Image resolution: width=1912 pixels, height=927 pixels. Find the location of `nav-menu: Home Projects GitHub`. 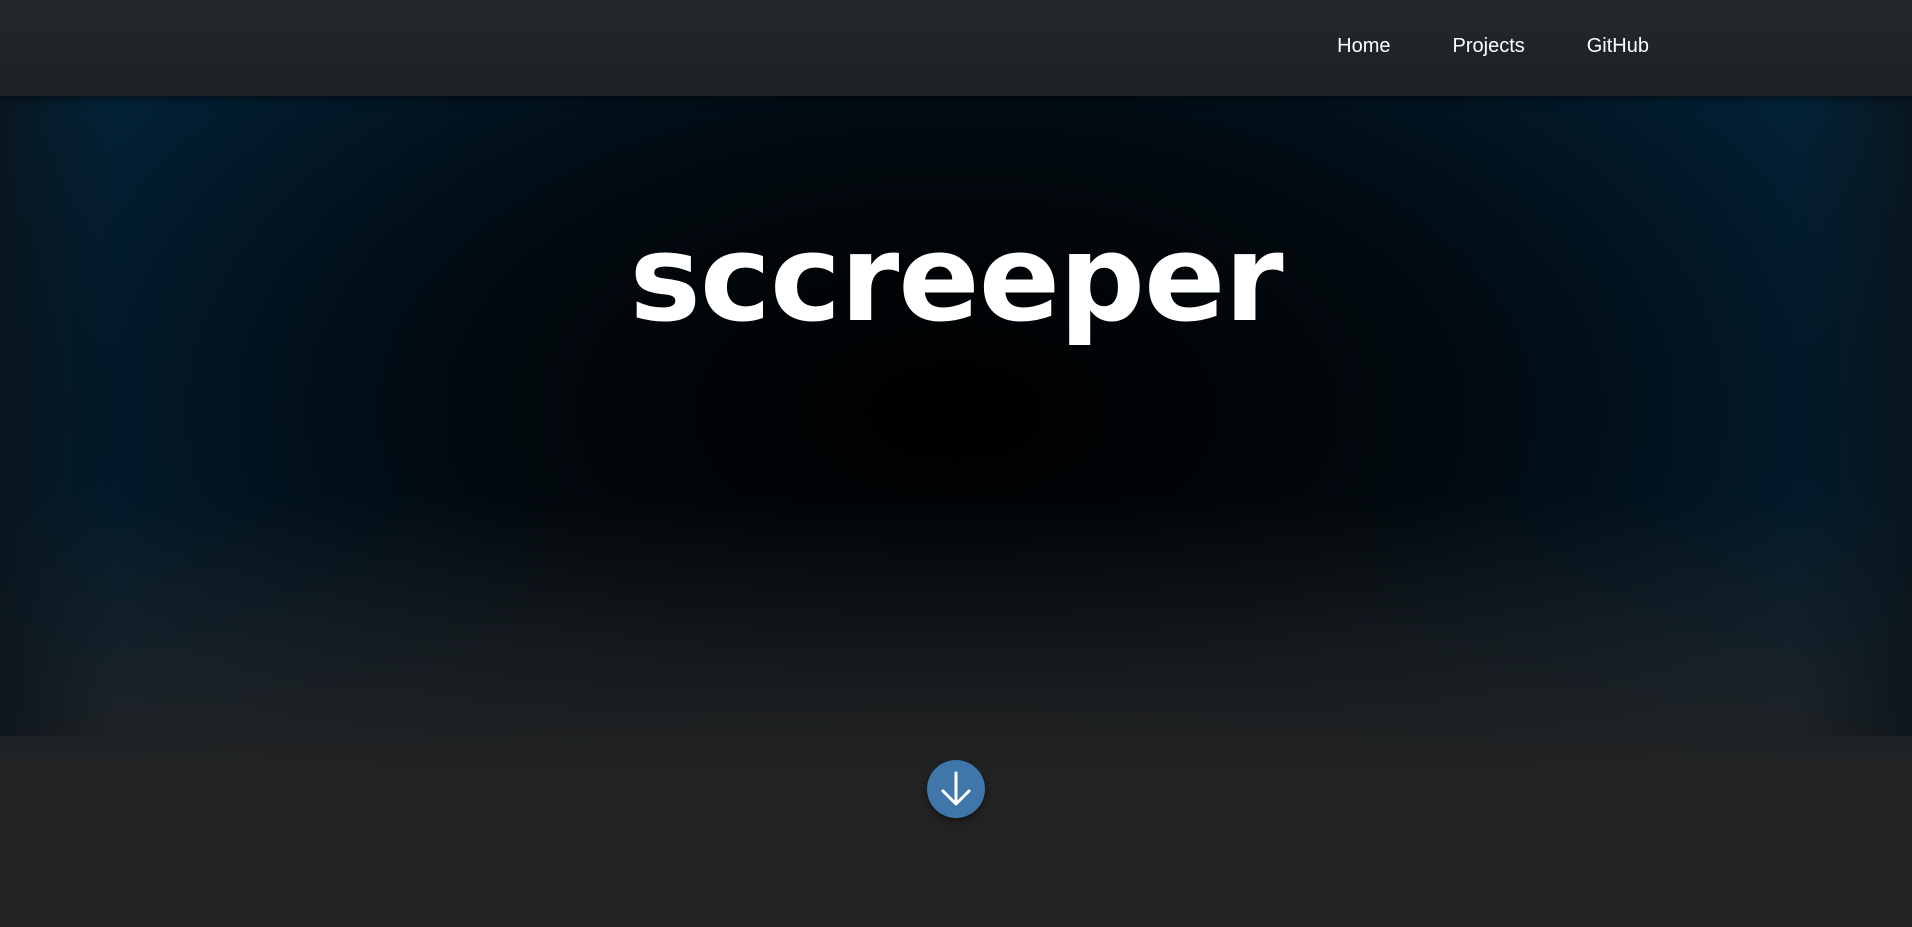

nav-menu: Home Projects GitHub is located at coordinates (1493, 46).